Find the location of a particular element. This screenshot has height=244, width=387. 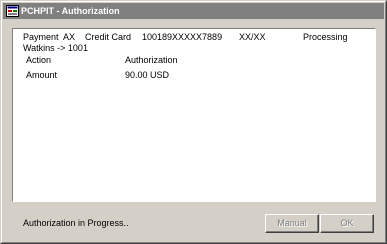

card-number: 100189XXXXX7889 is located at coordinates (182, 37).